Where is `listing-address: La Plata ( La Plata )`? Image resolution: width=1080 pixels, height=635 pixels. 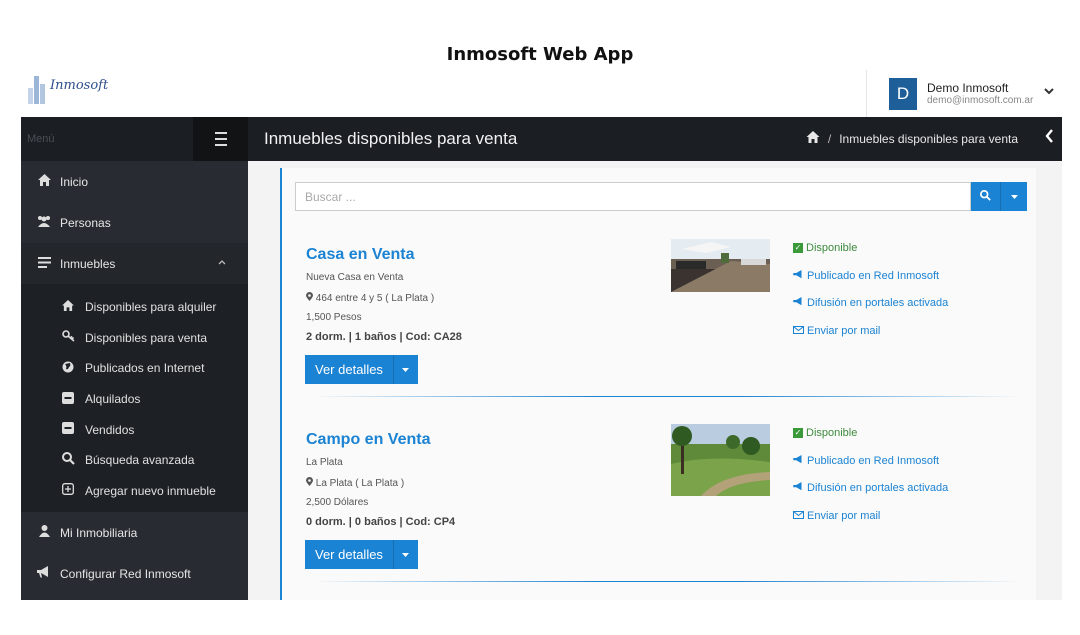 listing-address: La Plata ( La Plata ) is located at coordinates (355, 483).